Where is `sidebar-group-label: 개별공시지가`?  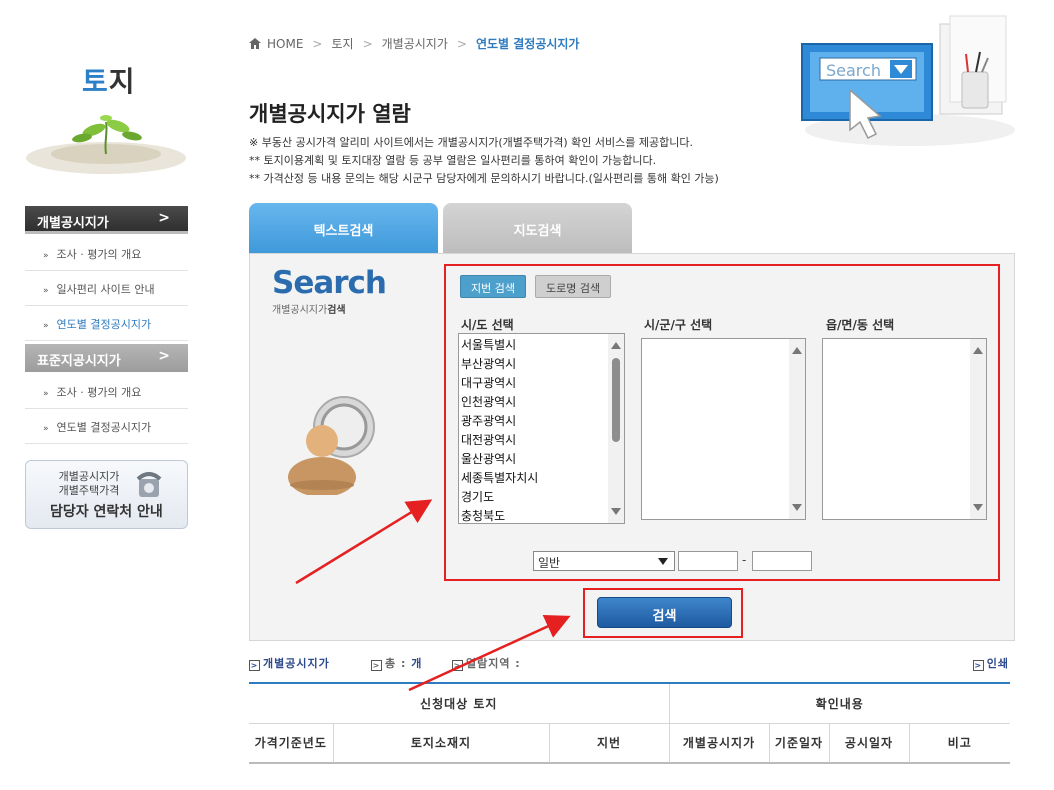
sidebar-group-label: 개별공시지가 is located at coordinates (73, 223).